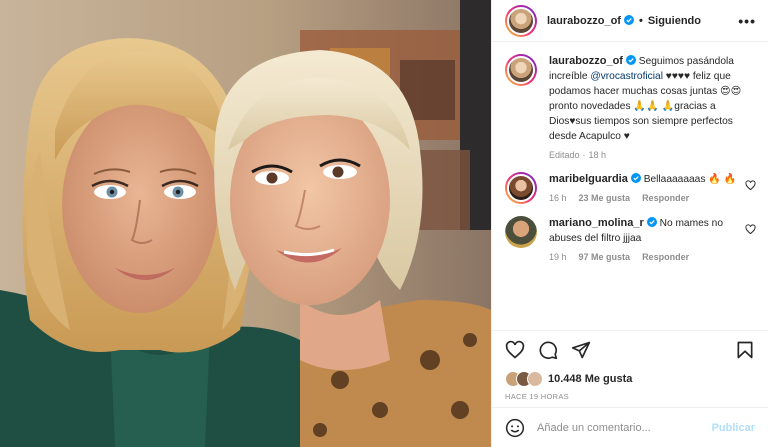 The image size is (768, 447). I want to click on comment-composer: Publicar, so click(630, 427).